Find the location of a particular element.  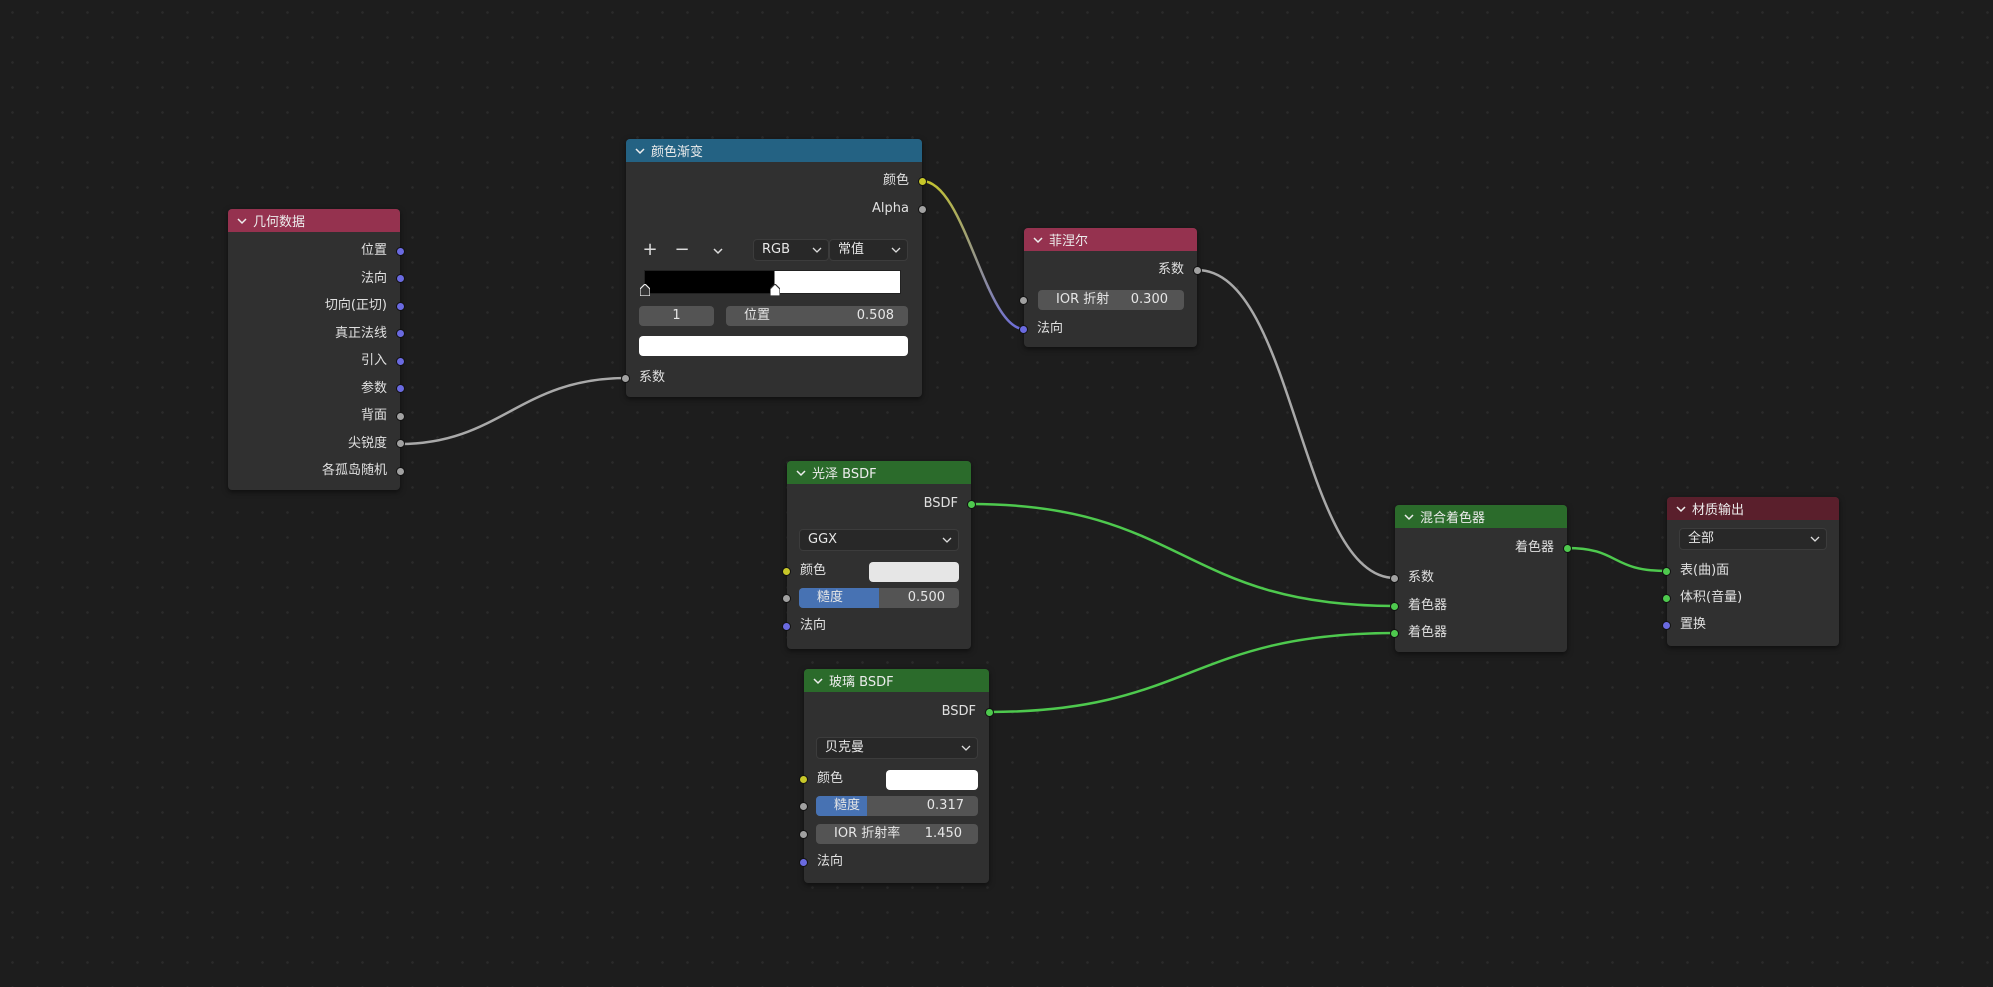

ramp-menu-chevron-icon is located at coordinates (718, 251).